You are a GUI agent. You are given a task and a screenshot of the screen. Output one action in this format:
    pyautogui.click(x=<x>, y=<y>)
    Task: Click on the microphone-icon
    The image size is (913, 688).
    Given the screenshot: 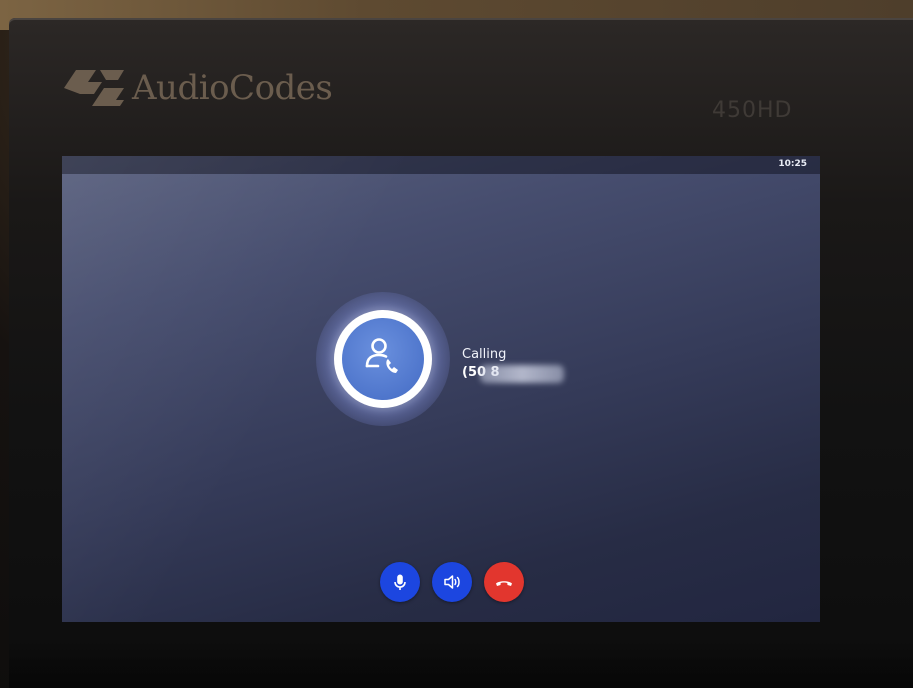 What is the action you would take?
    pyautogui.click(x=400, y=582)
    